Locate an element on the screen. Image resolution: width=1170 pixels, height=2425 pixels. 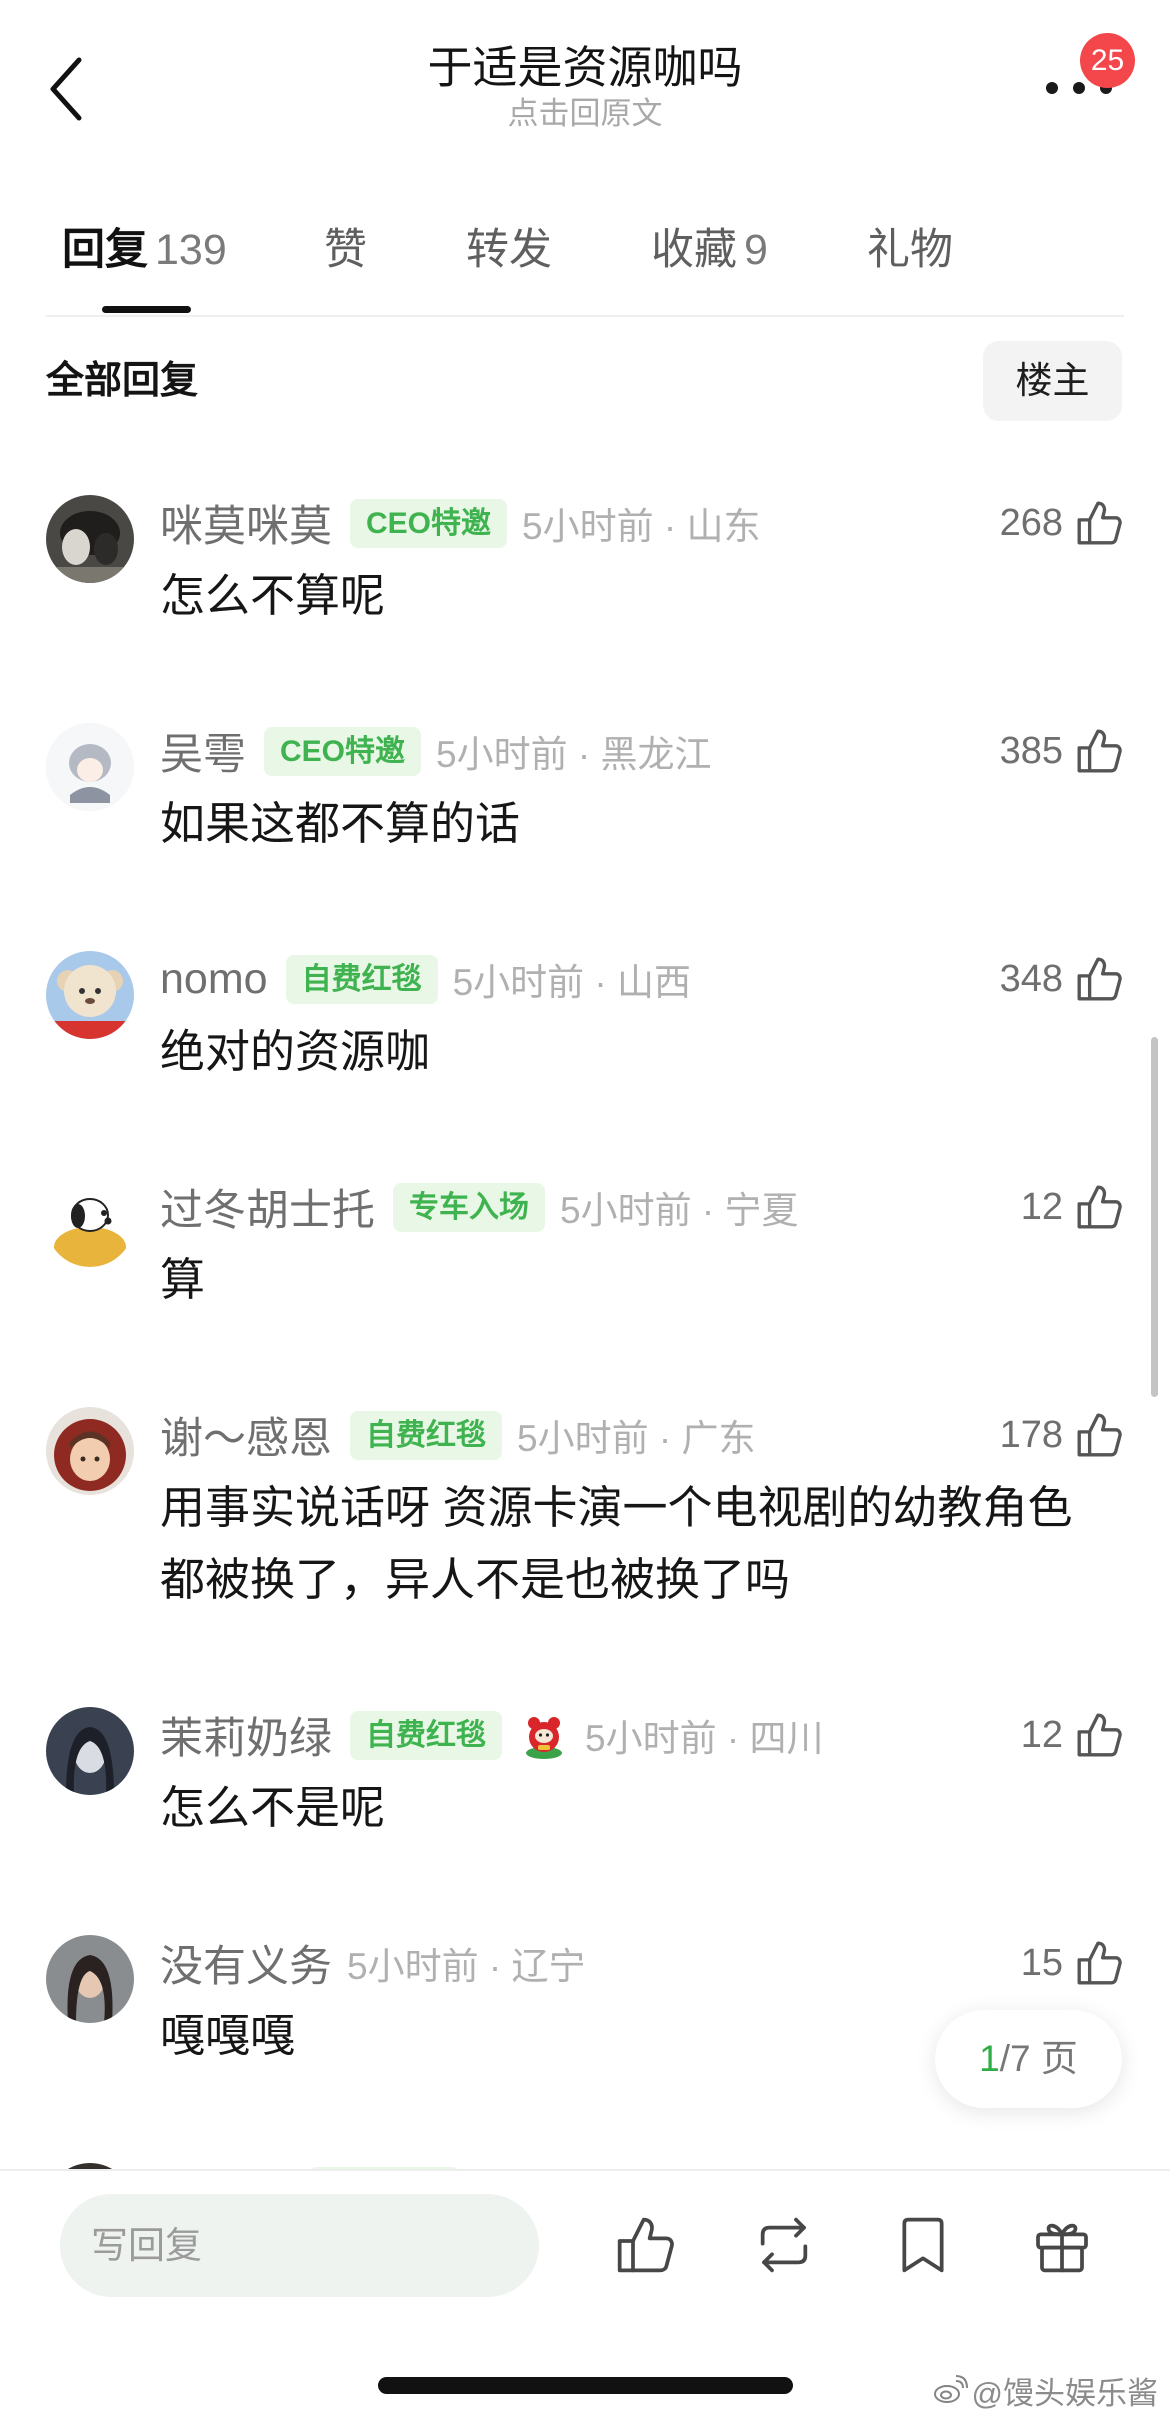
like-control: 178 is located at coordinates (1062, 1435).